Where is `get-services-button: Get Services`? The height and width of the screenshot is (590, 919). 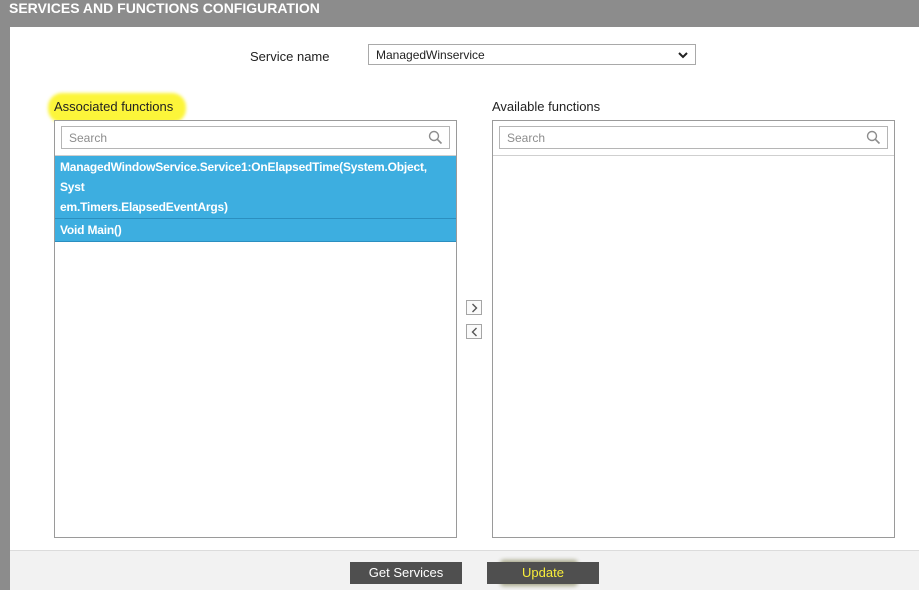 get-services-button: Get Services is located at coordinates (406, 573).